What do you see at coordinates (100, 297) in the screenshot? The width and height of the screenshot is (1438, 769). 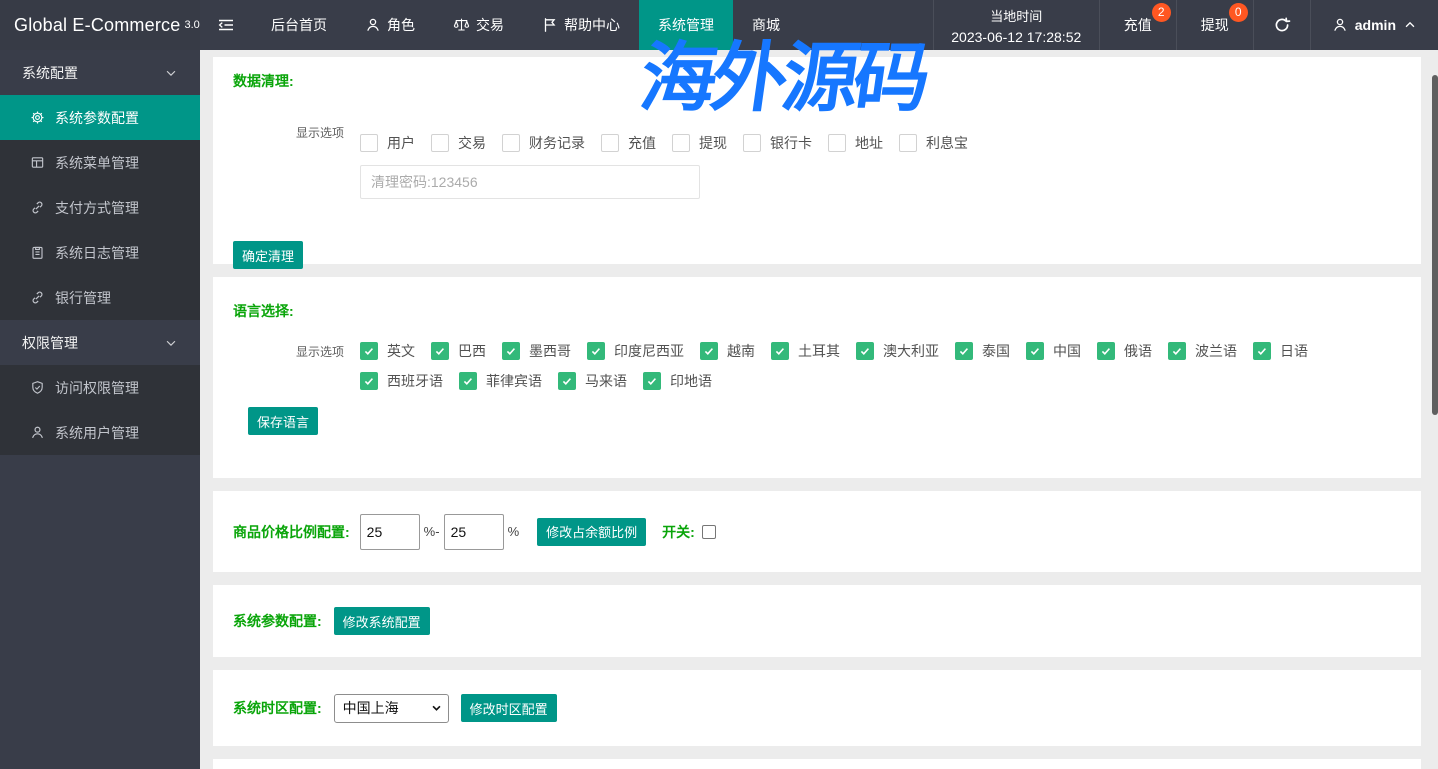 I see `sidebar-item-bank-management: 银行管理` at bounding box center [100, 297].